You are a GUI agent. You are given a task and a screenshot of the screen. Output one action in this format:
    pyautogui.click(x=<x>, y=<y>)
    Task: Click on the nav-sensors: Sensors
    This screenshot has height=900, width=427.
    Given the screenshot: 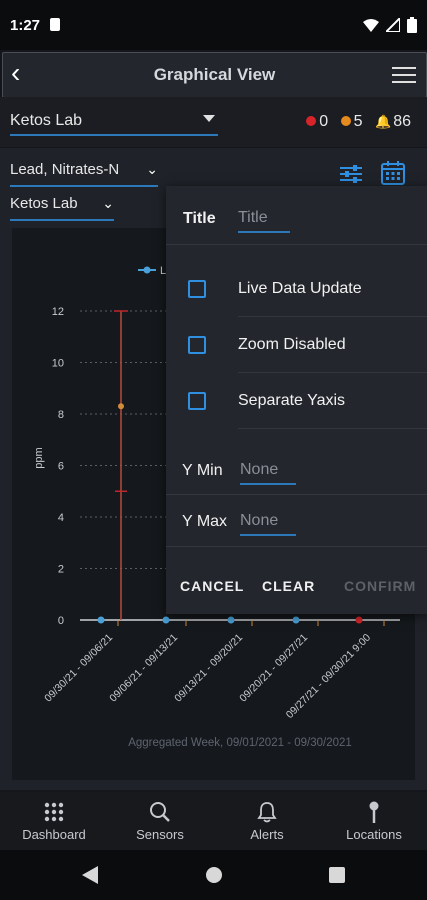 What is the action you would take?
    pyautogui.click(x=160, y=821)
    